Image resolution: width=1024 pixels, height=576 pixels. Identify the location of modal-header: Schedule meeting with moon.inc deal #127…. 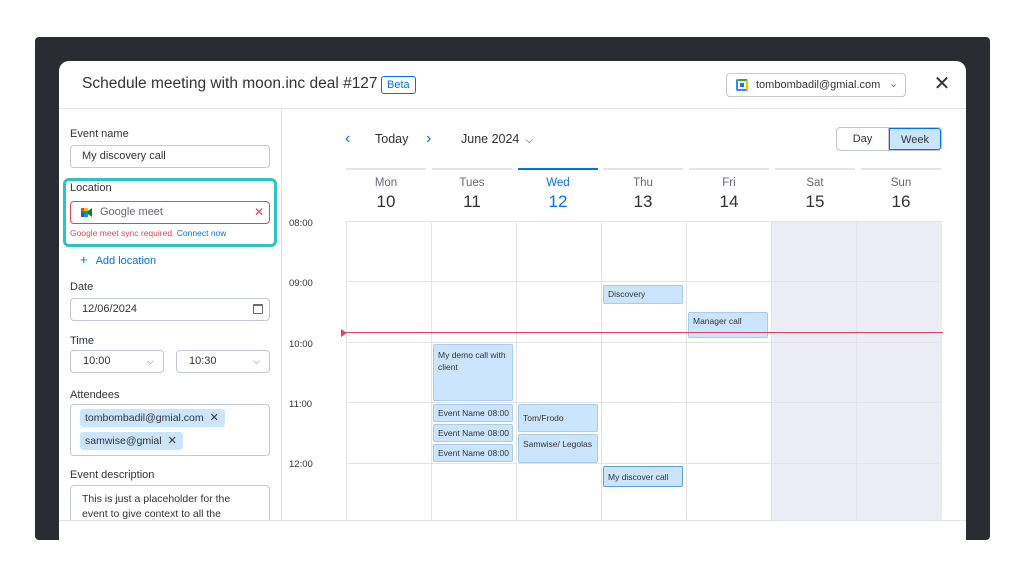
(512, 85).